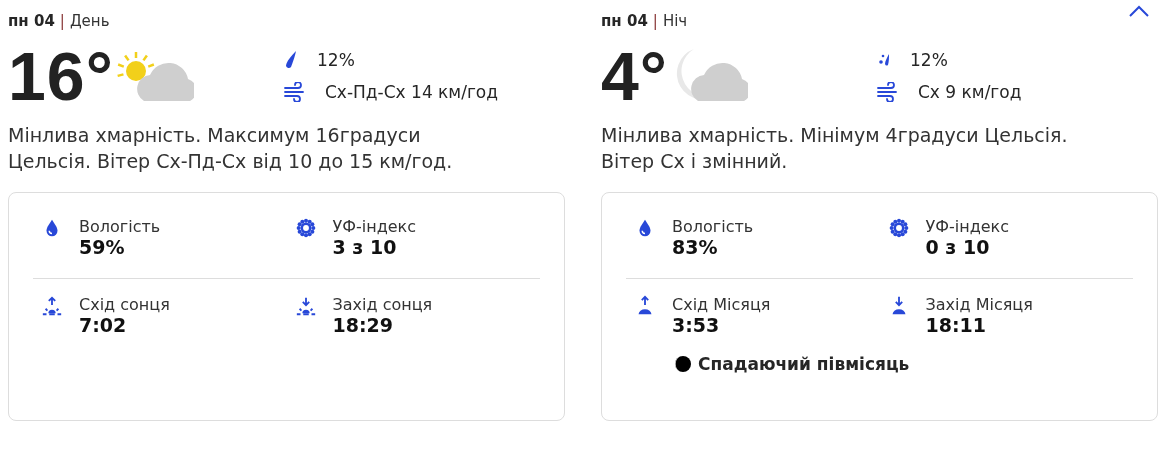 Image resolution: width=1159 pixels, height=451 pixels. What do you see at coordinates (52, 306) in the screenshot?
I see `sunrise-icon` at bounding box center [52, 306].